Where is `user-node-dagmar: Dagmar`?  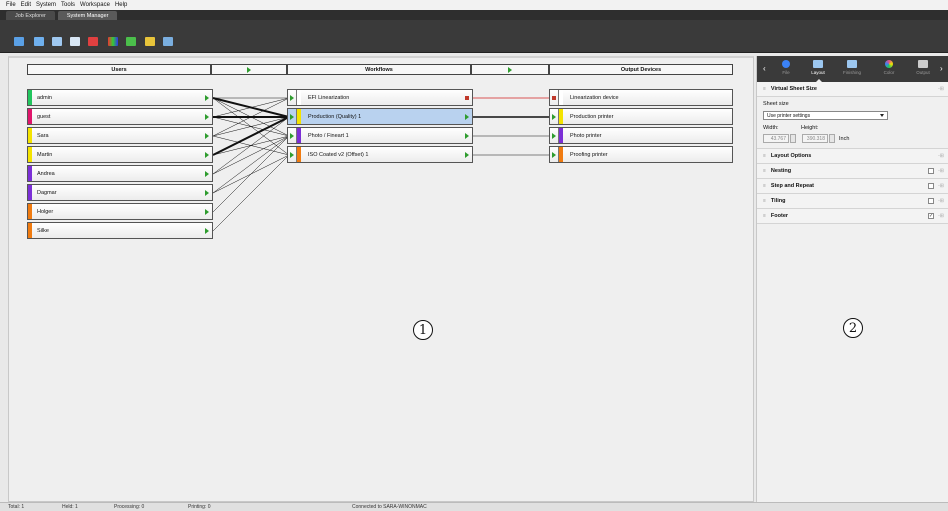 user-node-dagmar: Dagmar is located at coordinates (120, 192).